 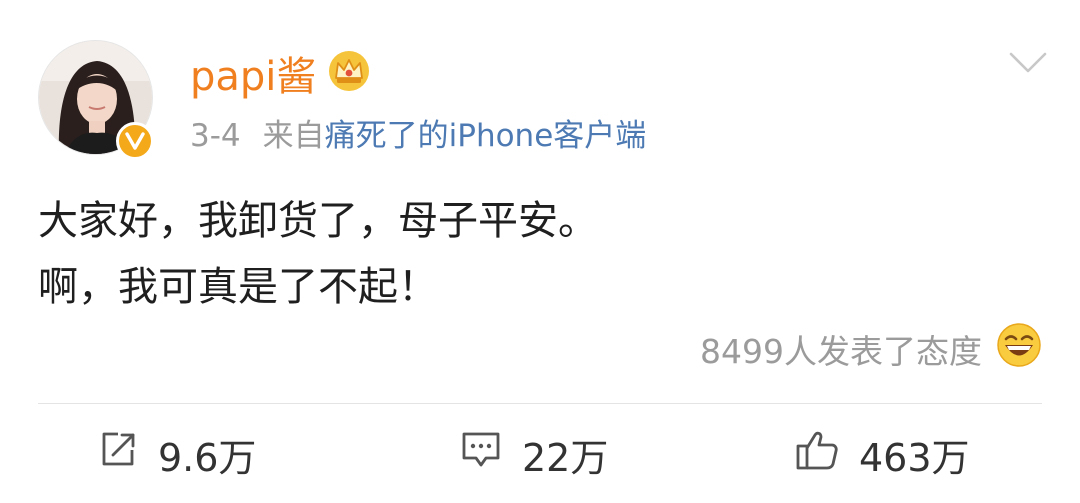 What do you see at coordinates (1028, 63) in the screenshot?
I see `chevron-down-icon` at bounding box center [1028, 63].